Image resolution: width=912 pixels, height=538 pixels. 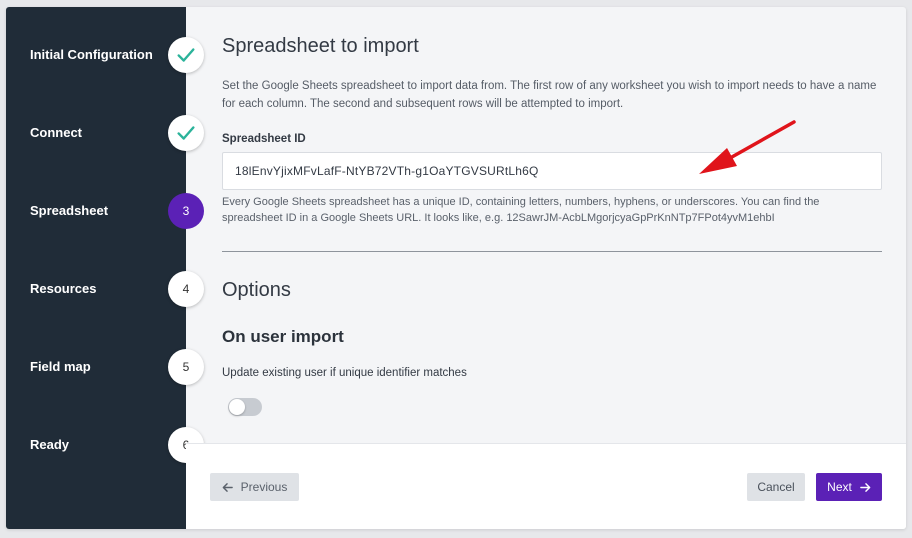 I want to click on previous-button: Previous, so click(x=254, y=487).